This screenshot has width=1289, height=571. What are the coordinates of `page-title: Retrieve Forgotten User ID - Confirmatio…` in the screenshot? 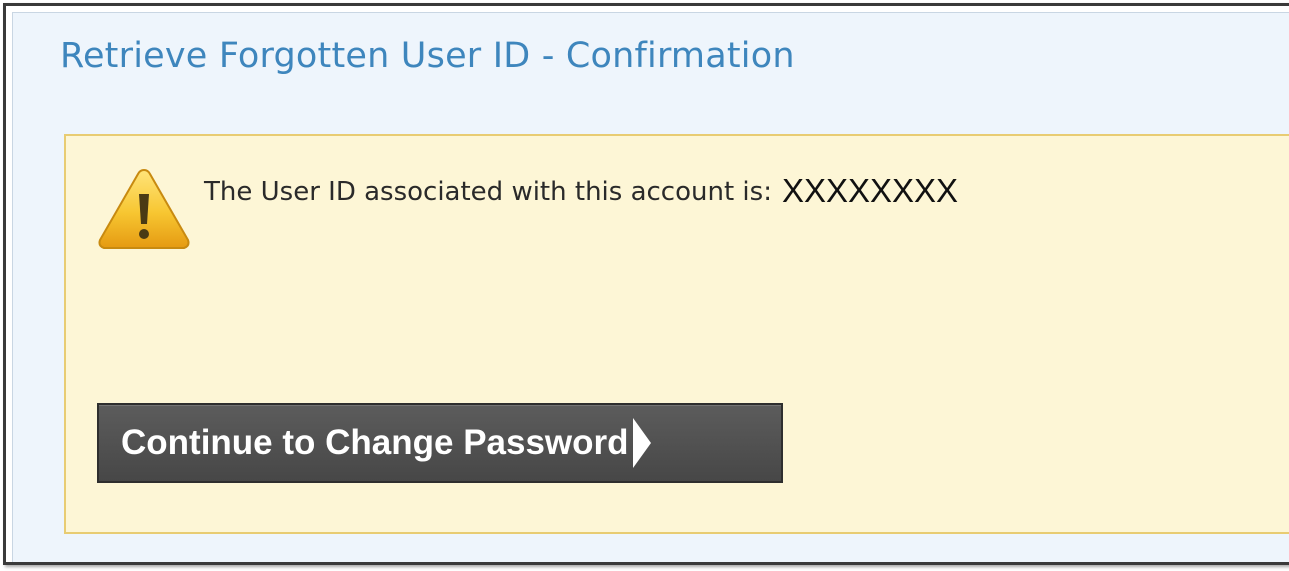 It's located at (427, 56).